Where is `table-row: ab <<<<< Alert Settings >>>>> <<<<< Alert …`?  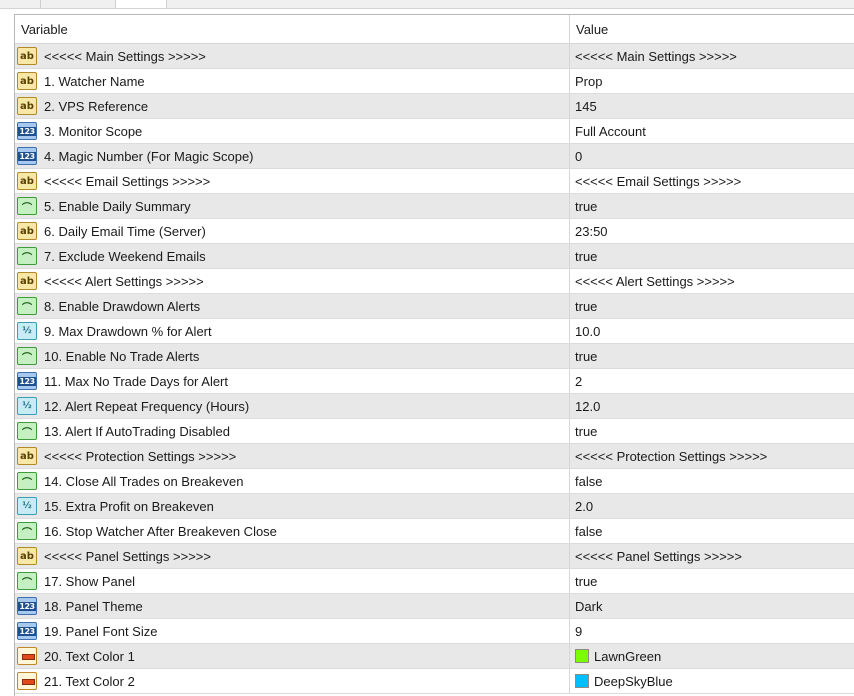
table-row: ab <<<<< Alert Settings >>>>> <<<<< Alert … is located at coordinates (434, 281).